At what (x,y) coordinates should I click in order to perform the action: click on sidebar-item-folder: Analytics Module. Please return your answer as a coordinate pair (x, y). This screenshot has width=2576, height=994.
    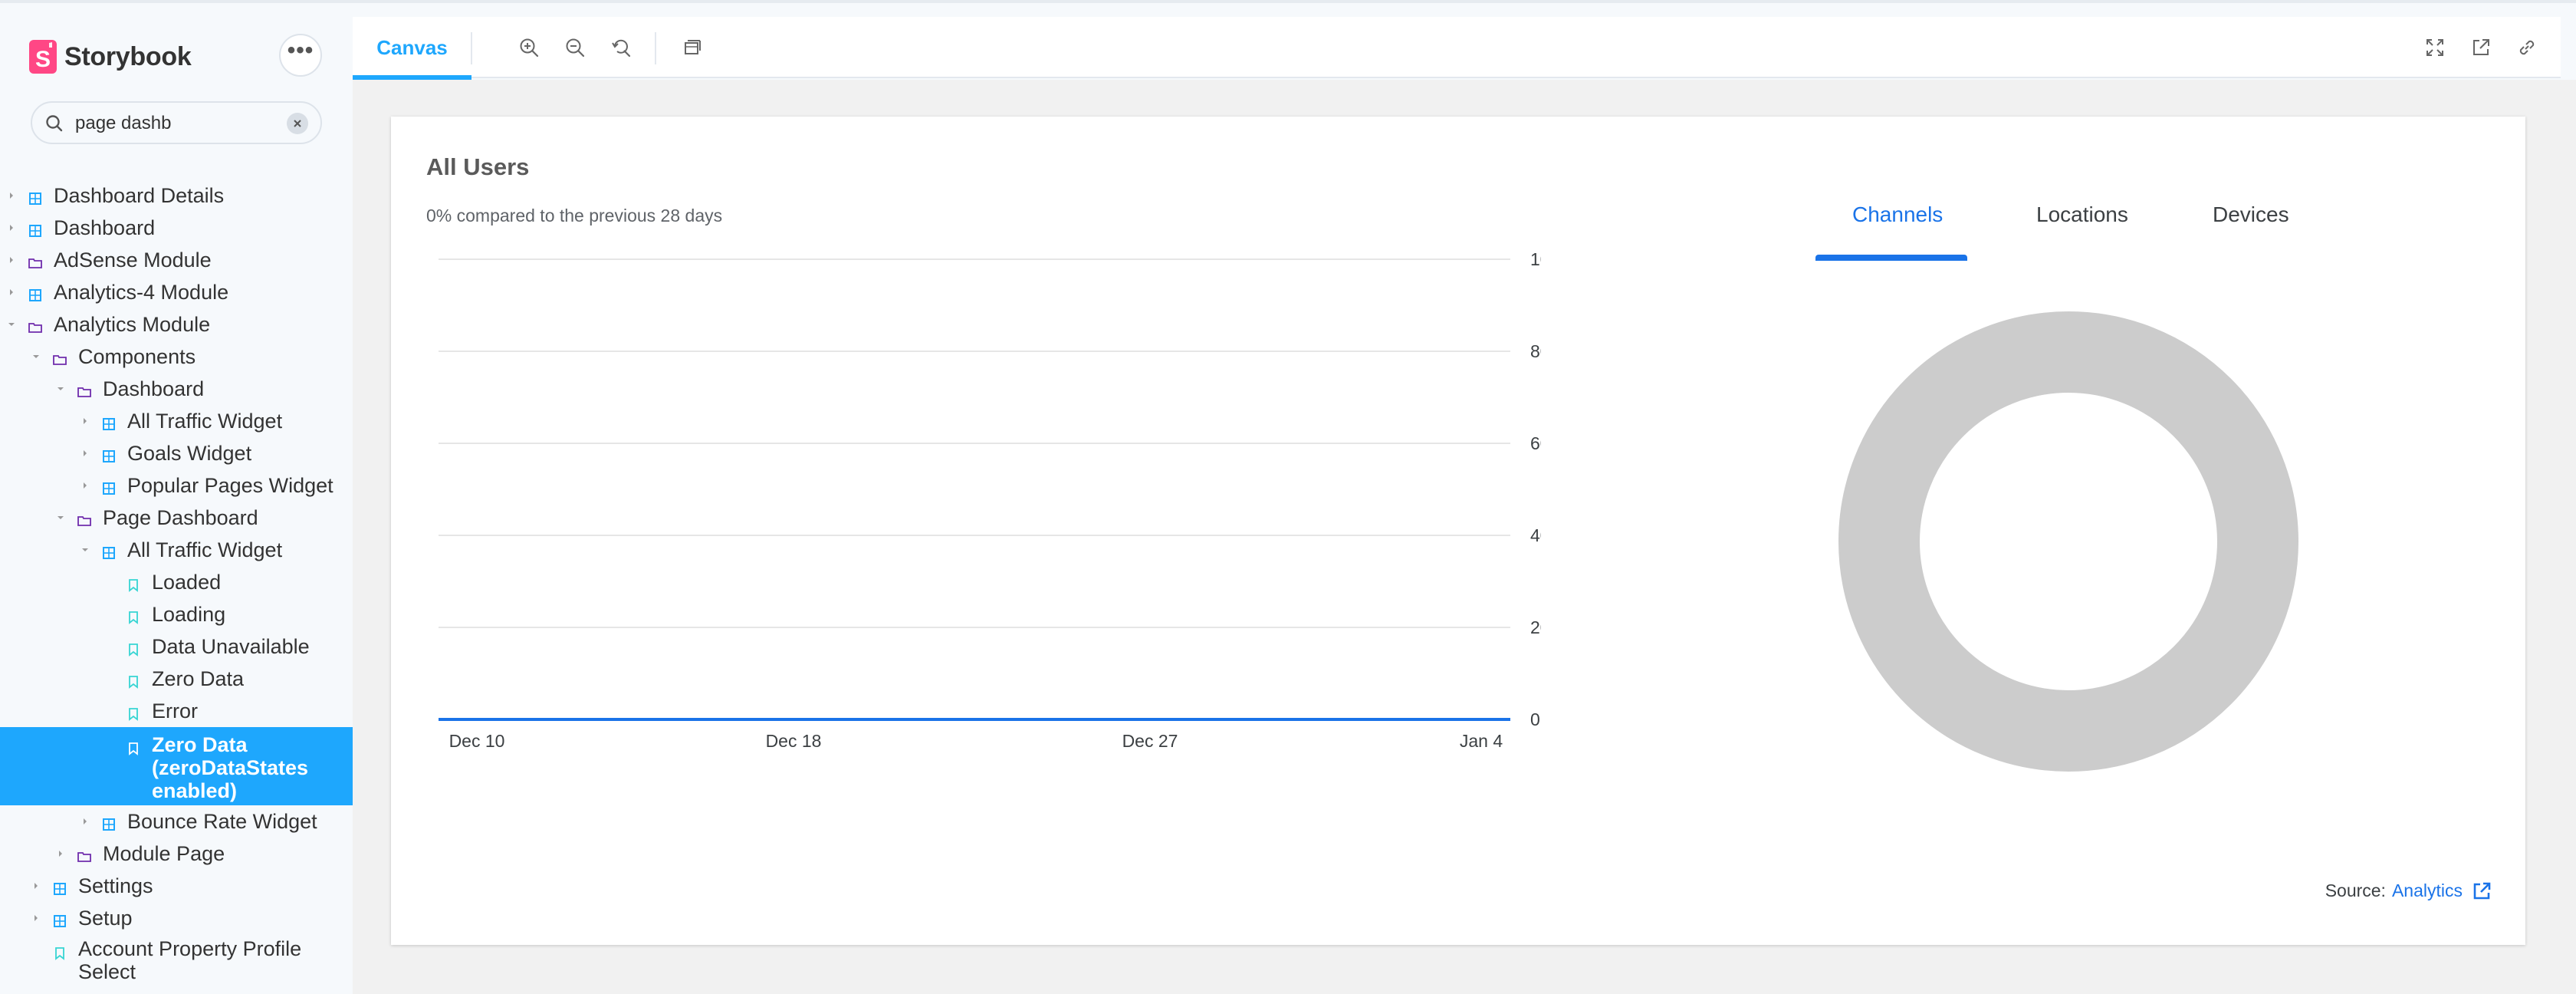
    Looking at the image, I should click on (177, 324).